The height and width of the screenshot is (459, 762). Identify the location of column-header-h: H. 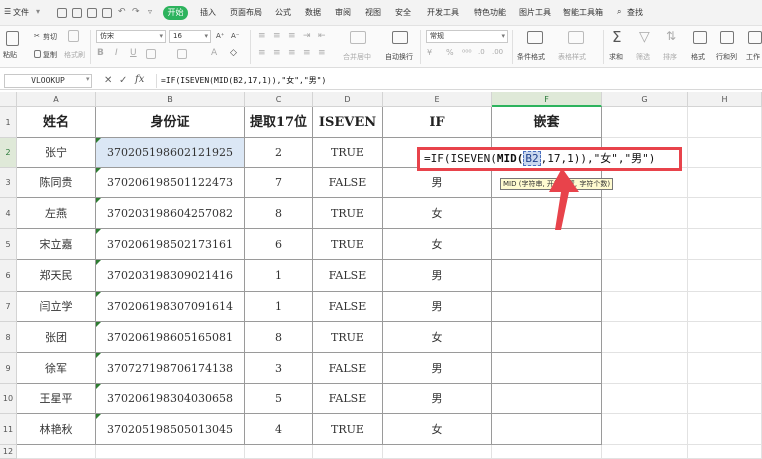
(725, 99).